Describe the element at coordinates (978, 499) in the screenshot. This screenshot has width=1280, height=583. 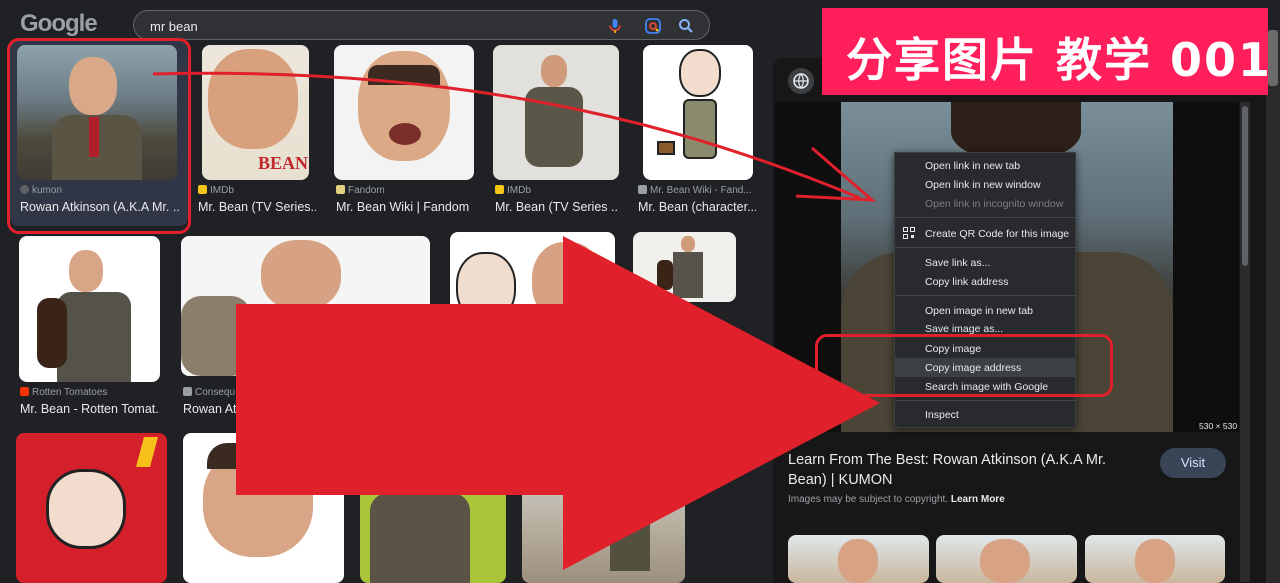
I see `learn-more-link: Learn More` at that location.